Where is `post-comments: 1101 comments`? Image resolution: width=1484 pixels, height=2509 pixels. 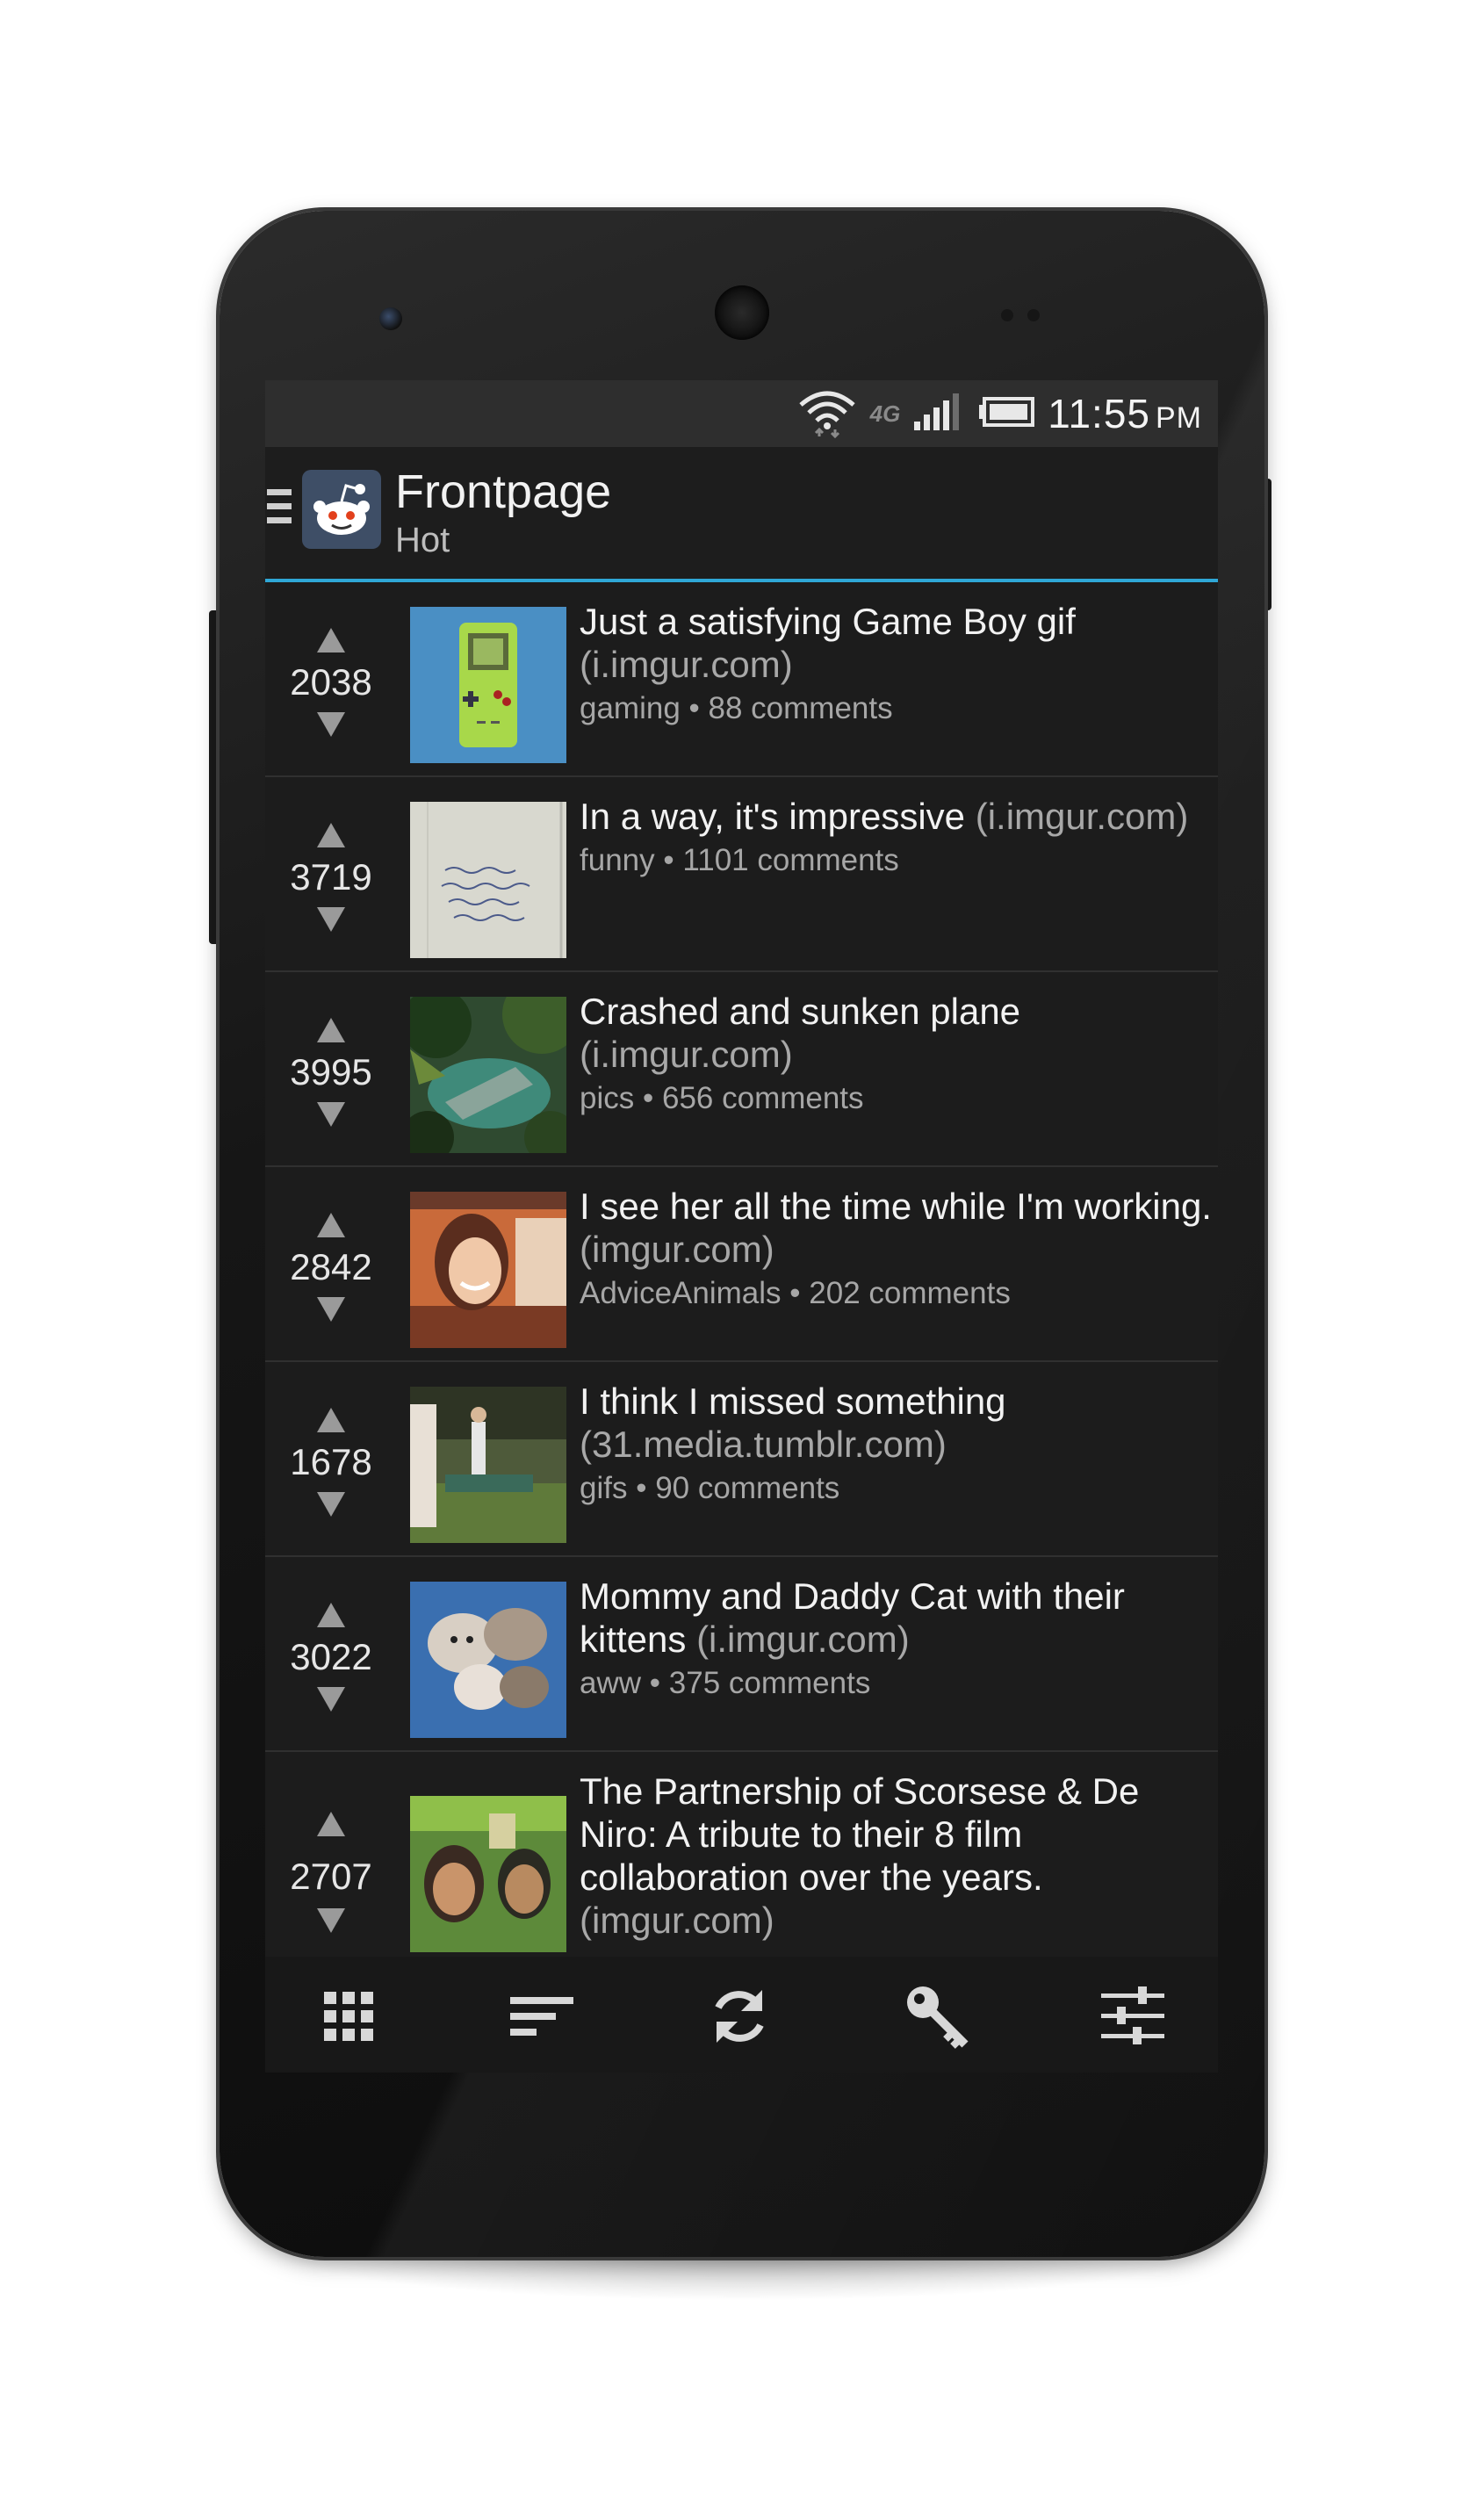
post-comments: 1101 comments is located at coordinates (790, 860).